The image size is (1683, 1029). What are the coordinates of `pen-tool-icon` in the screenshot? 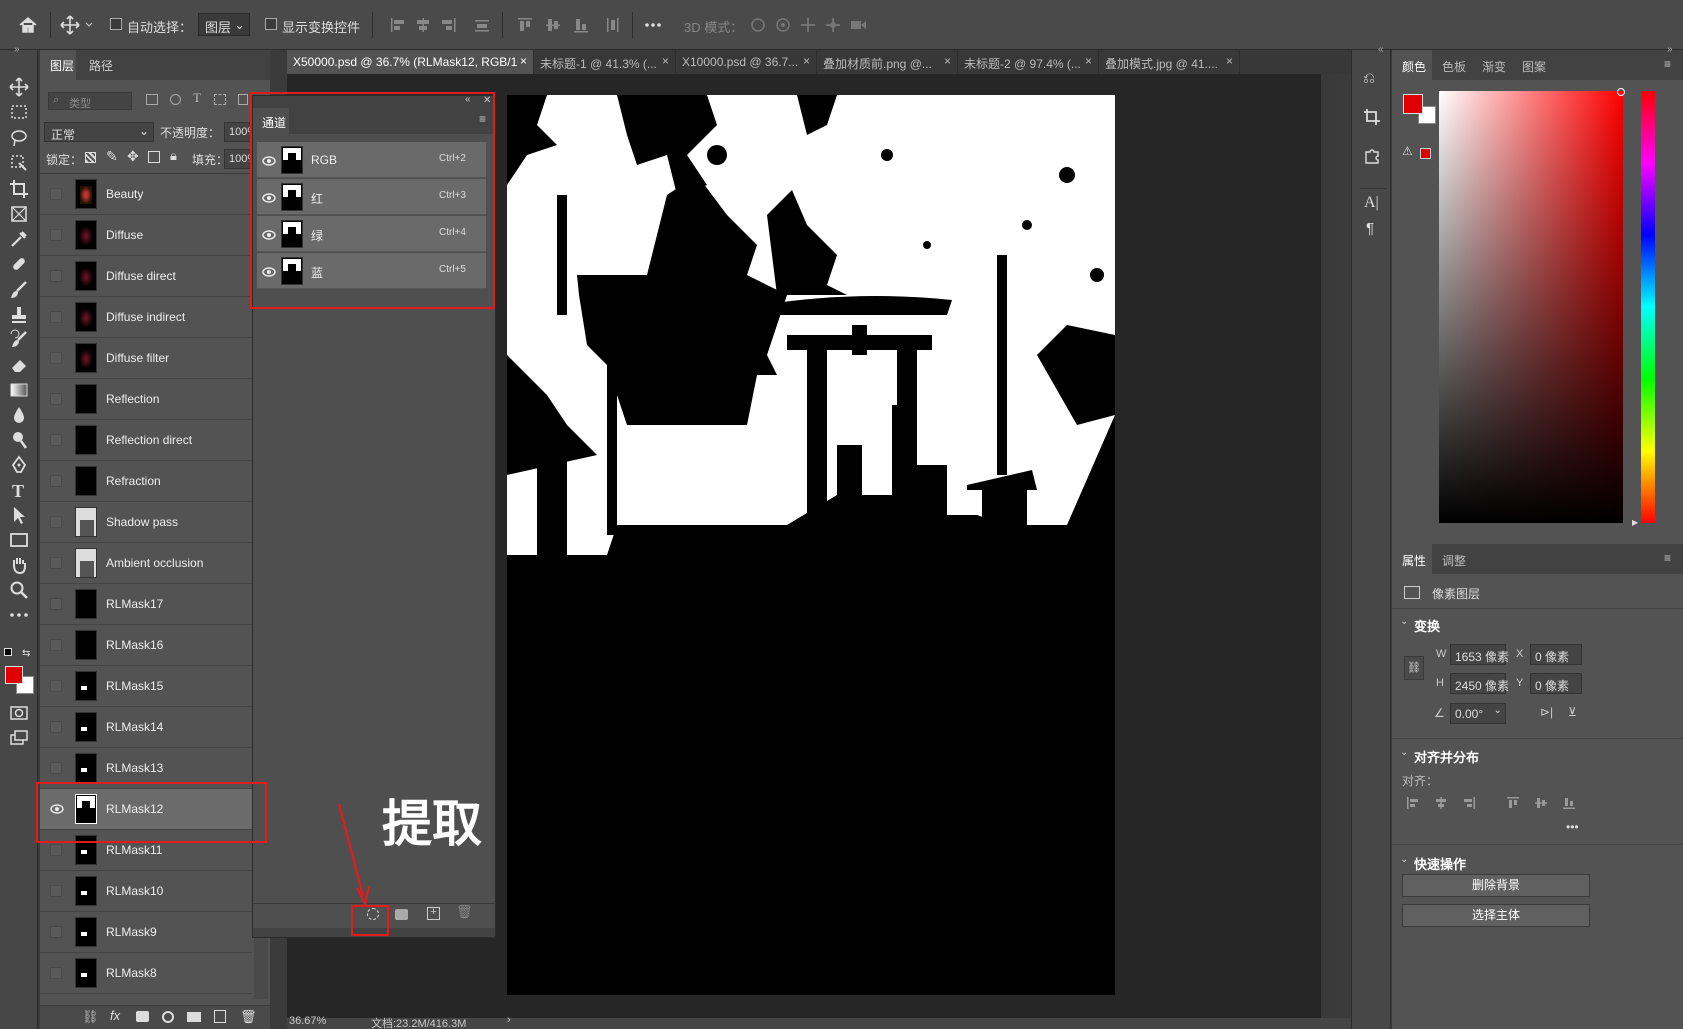 It's located at (19, 465).